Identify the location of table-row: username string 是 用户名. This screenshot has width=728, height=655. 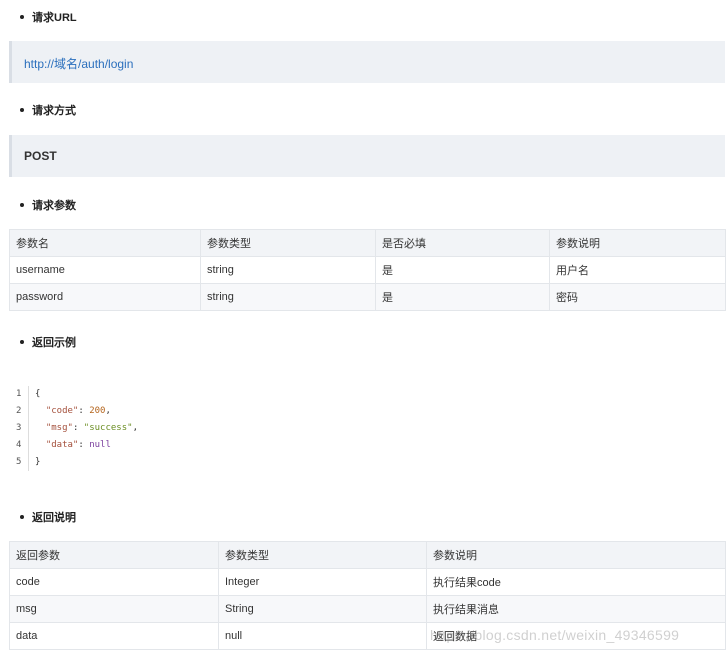
(367, 270).